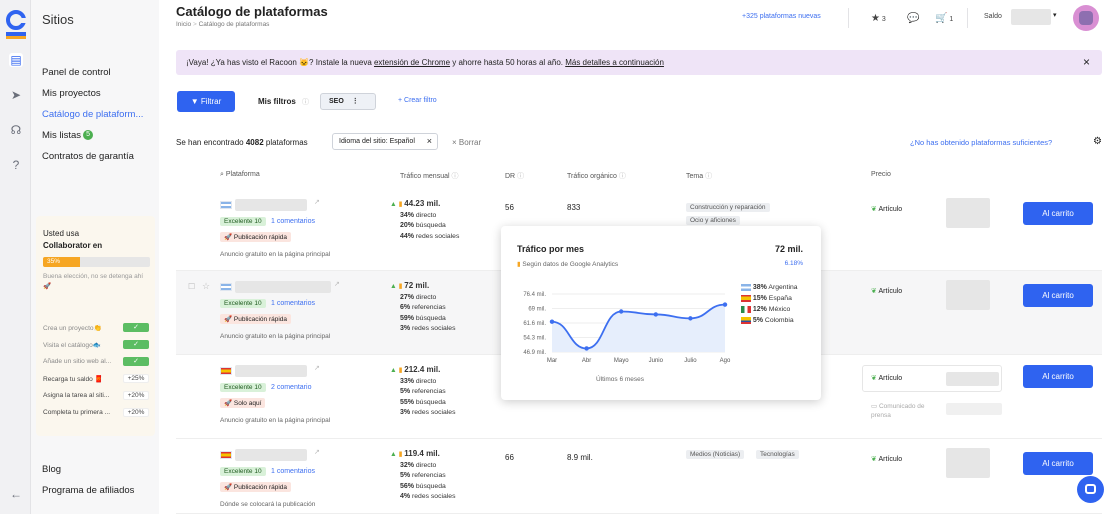 Image resolution: width=1109 pixels, height=514 pixels. Describe the element at coordinates (96, 378) in the screenshot. I see `onboarding-task: Recarga tu saldo 🧧 +25%` at that location.